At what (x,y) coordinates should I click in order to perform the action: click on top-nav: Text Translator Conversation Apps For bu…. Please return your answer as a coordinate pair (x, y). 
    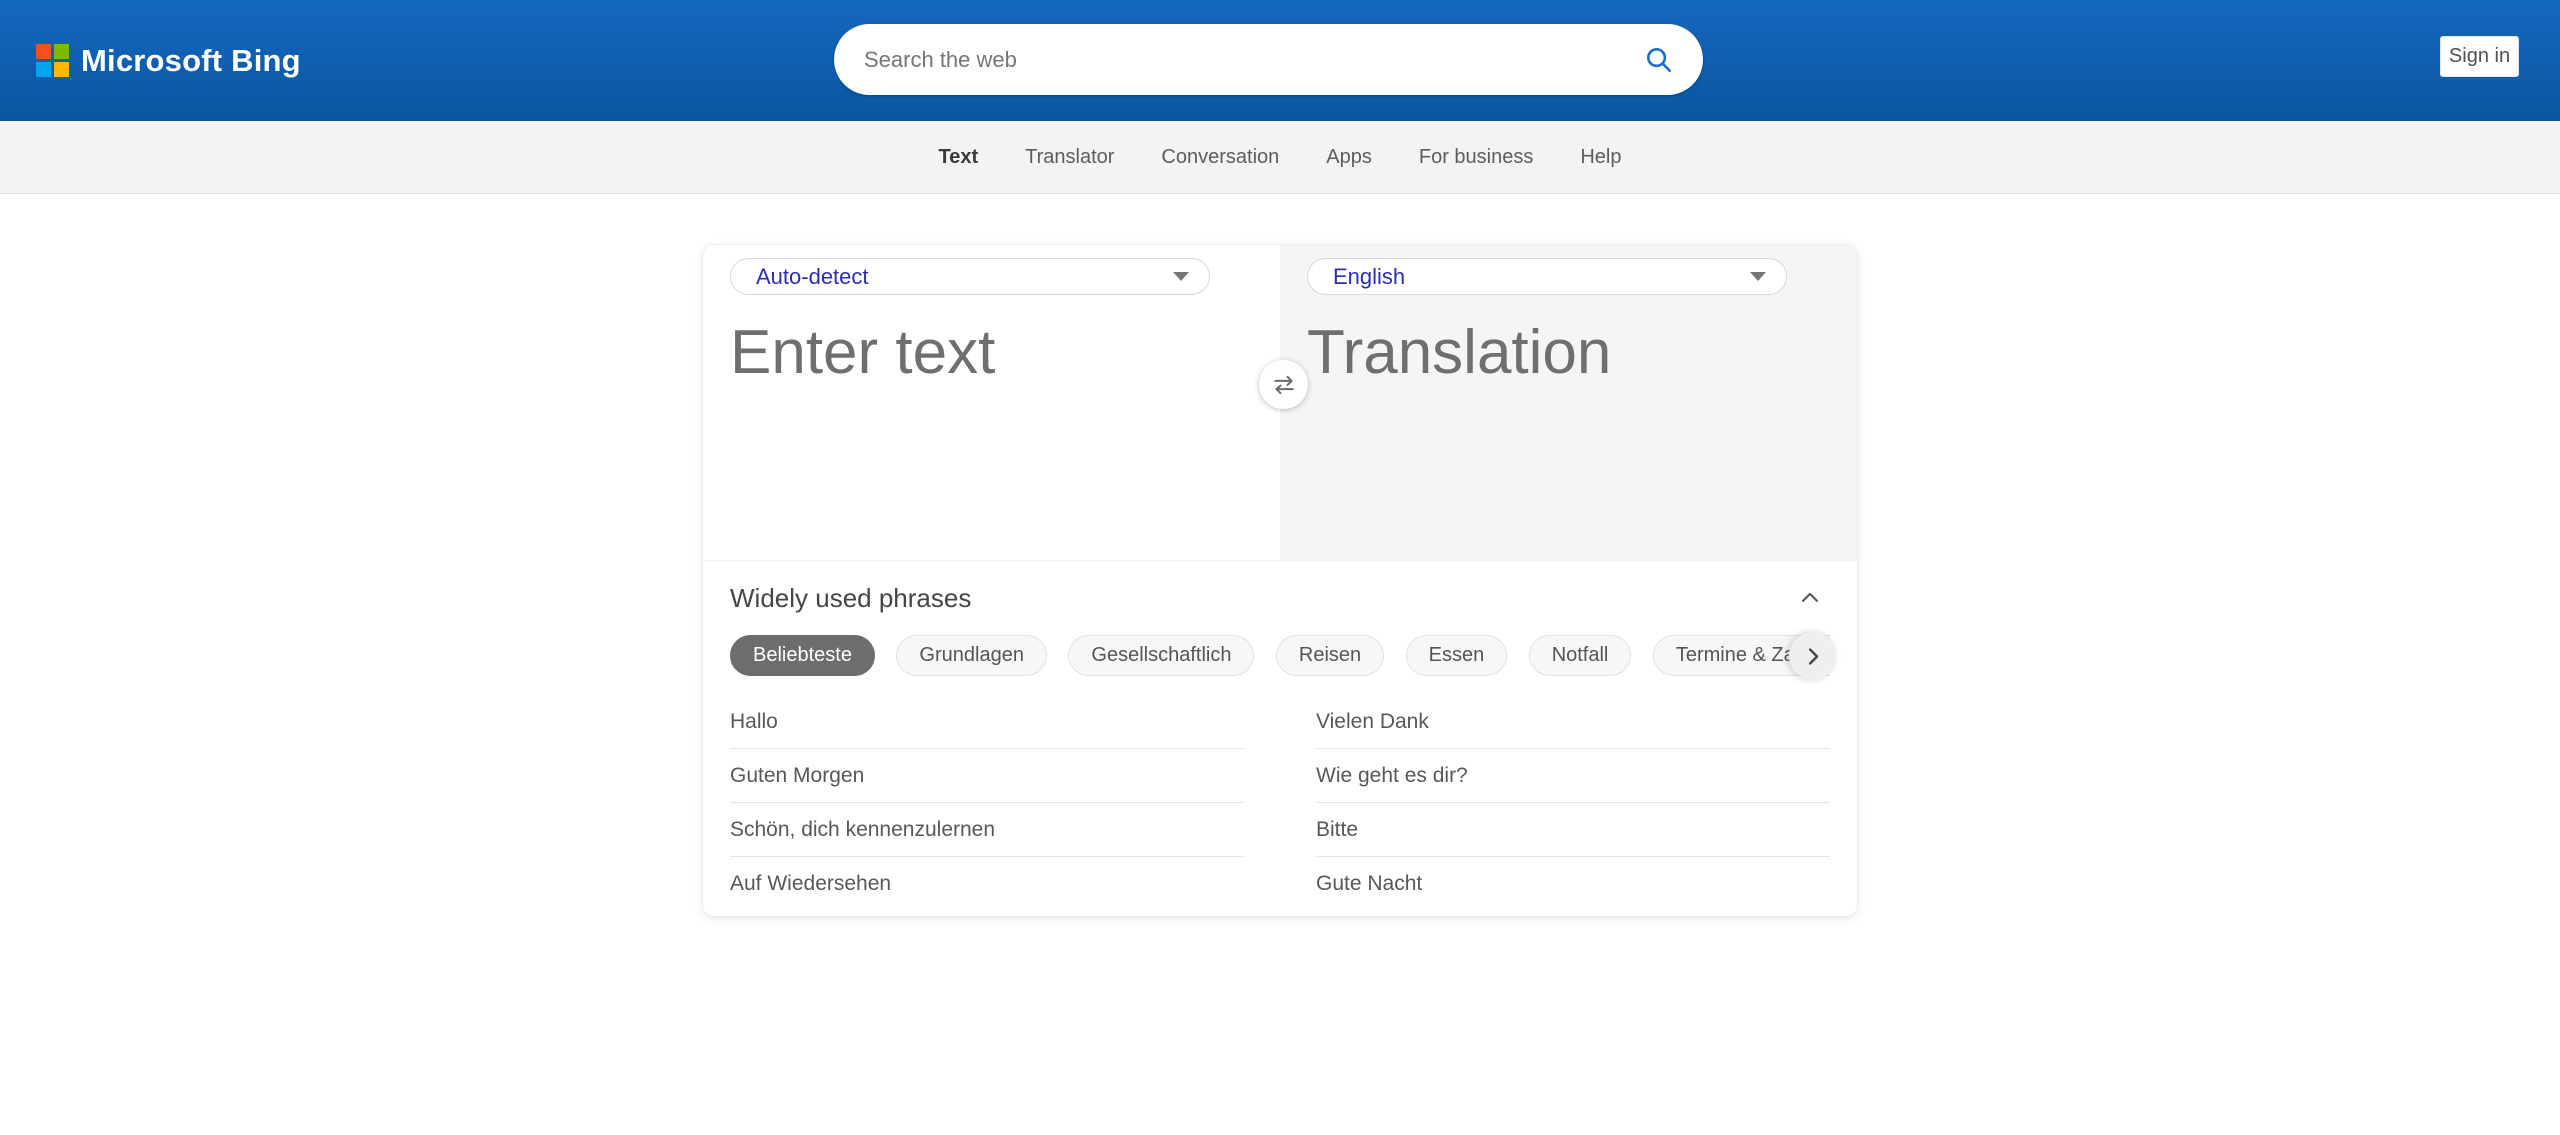
    Looking at the image, I should click on (1280, 157).